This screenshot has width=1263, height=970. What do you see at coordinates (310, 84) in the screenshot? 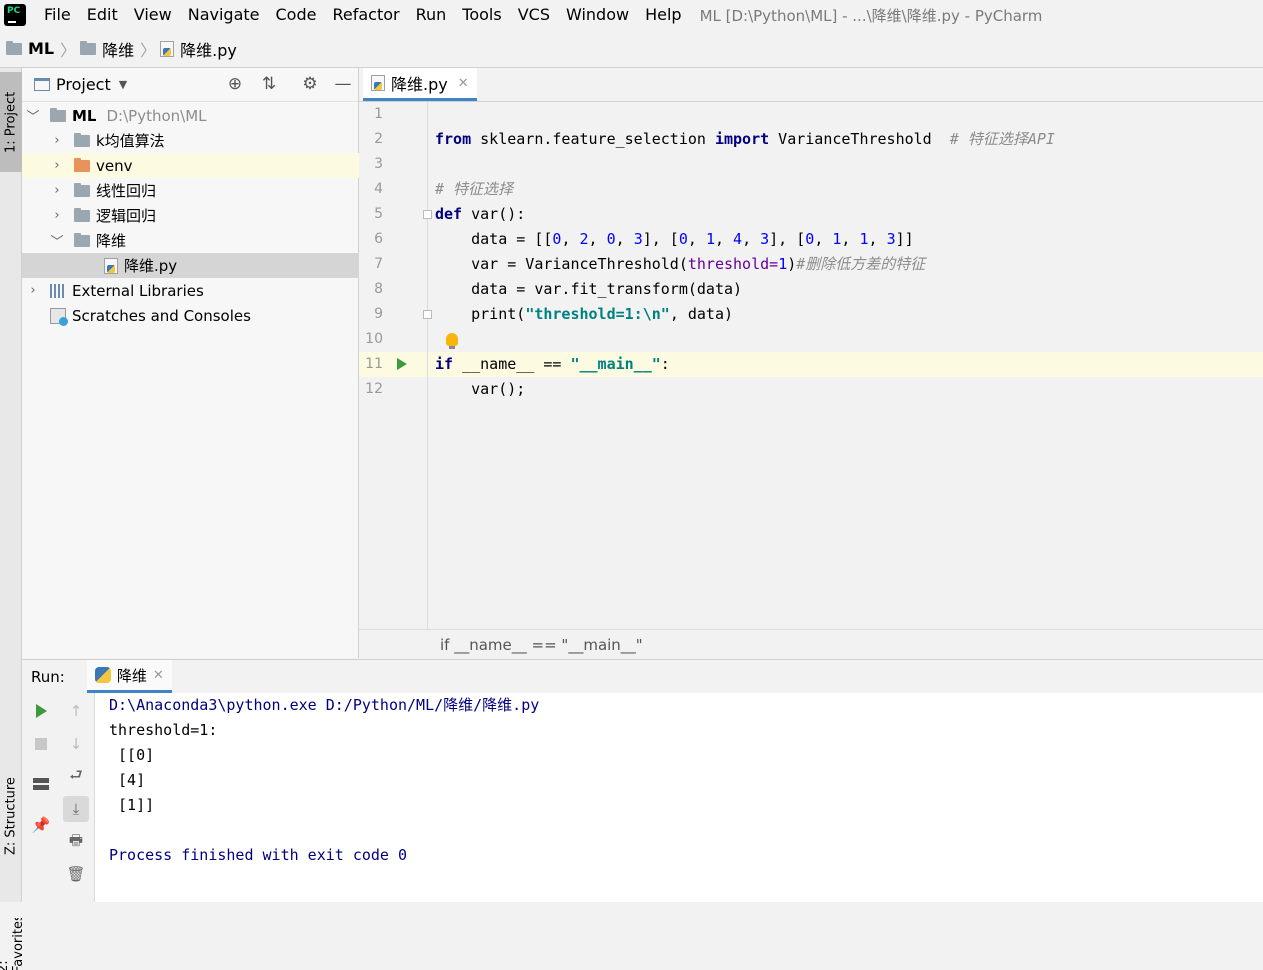
I see `gear-icon: ⚙` at bounding box center [310, 84].